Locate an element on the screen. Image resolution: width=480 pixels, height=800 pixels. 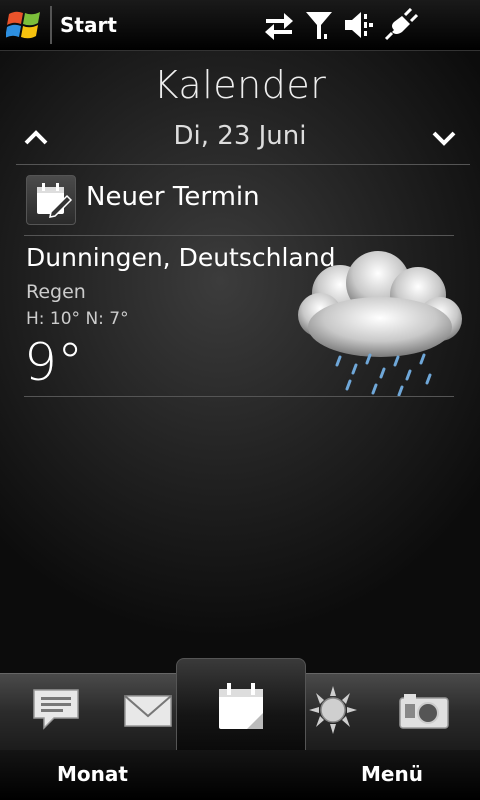
tab-calendar is located at coordinates (241, 704).